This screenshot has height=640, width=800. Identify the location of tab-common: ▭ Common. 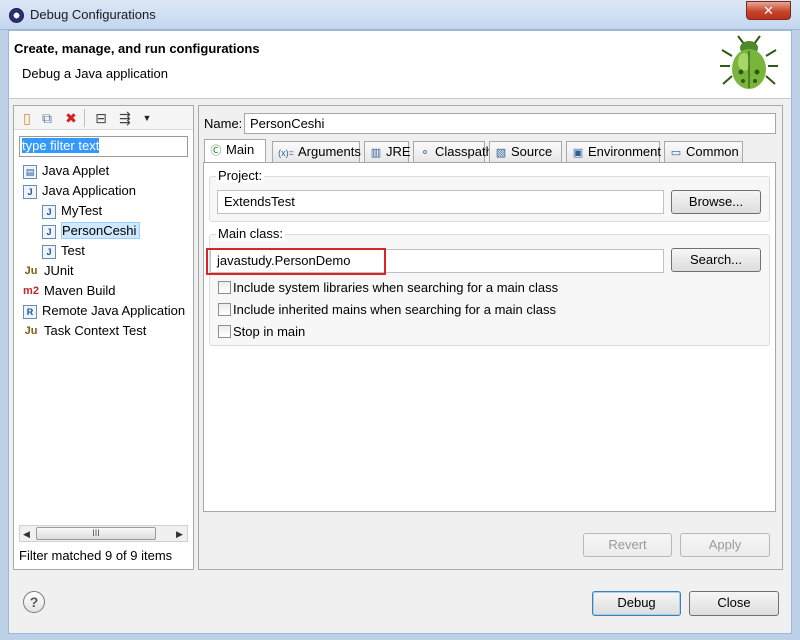
(703, 151).